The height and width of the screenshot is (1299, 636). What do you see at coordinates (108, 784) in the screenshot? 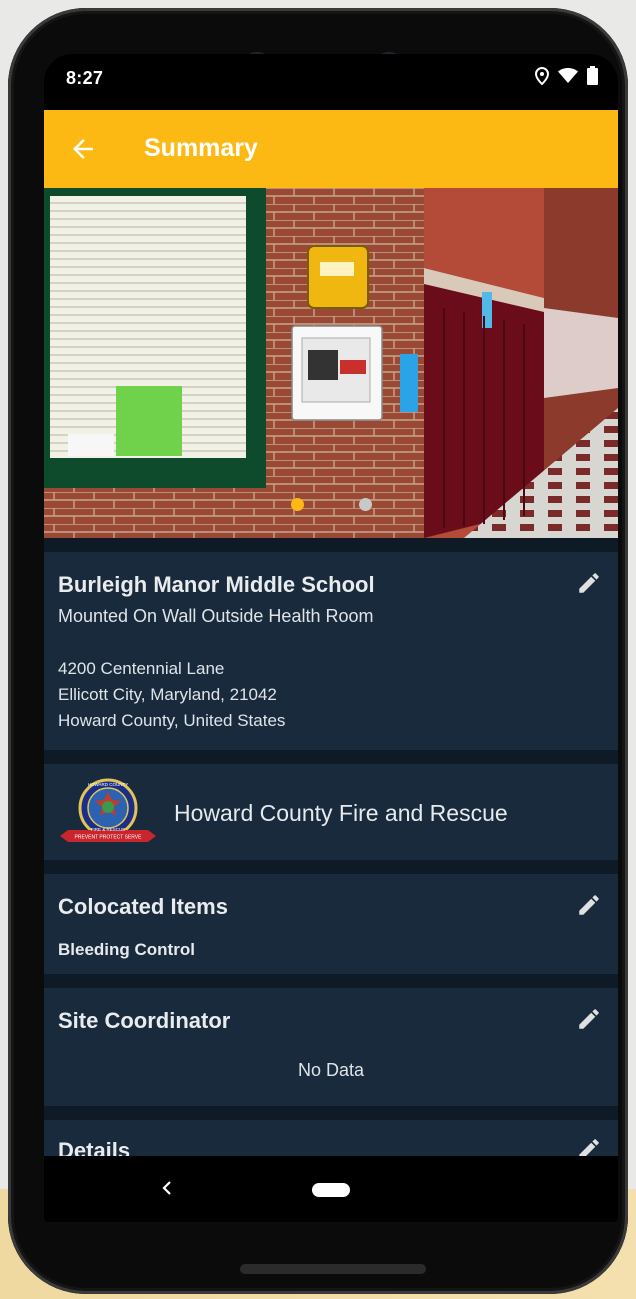
I see `logo-text: HOWARD COUNTY` at bounding box center [108, 784].